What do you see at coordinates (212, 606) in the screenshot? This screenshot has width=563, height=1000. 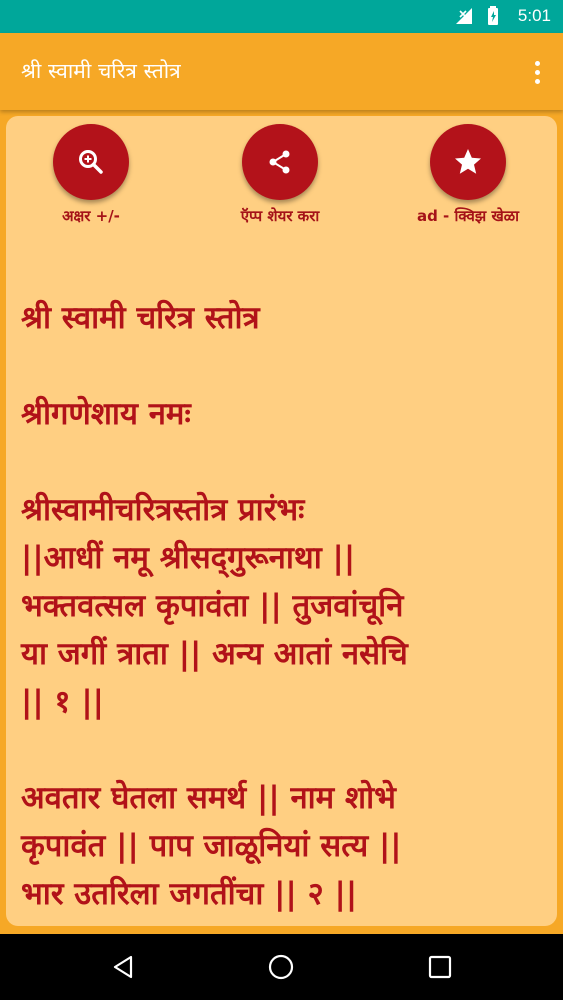 I see `verse-line: भक्तवत्सल कृपावंता || तुजवांचूनि` at bounding box center [212, 606].